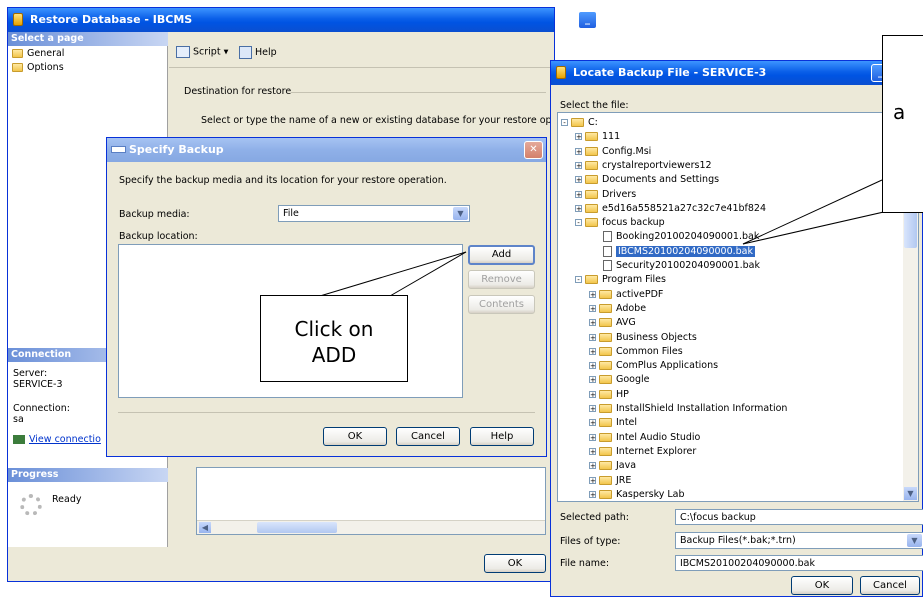 The width and height of the screenshot is (923, 597). I want to click on tree-item-label: Business Objects, so click(656, 337).